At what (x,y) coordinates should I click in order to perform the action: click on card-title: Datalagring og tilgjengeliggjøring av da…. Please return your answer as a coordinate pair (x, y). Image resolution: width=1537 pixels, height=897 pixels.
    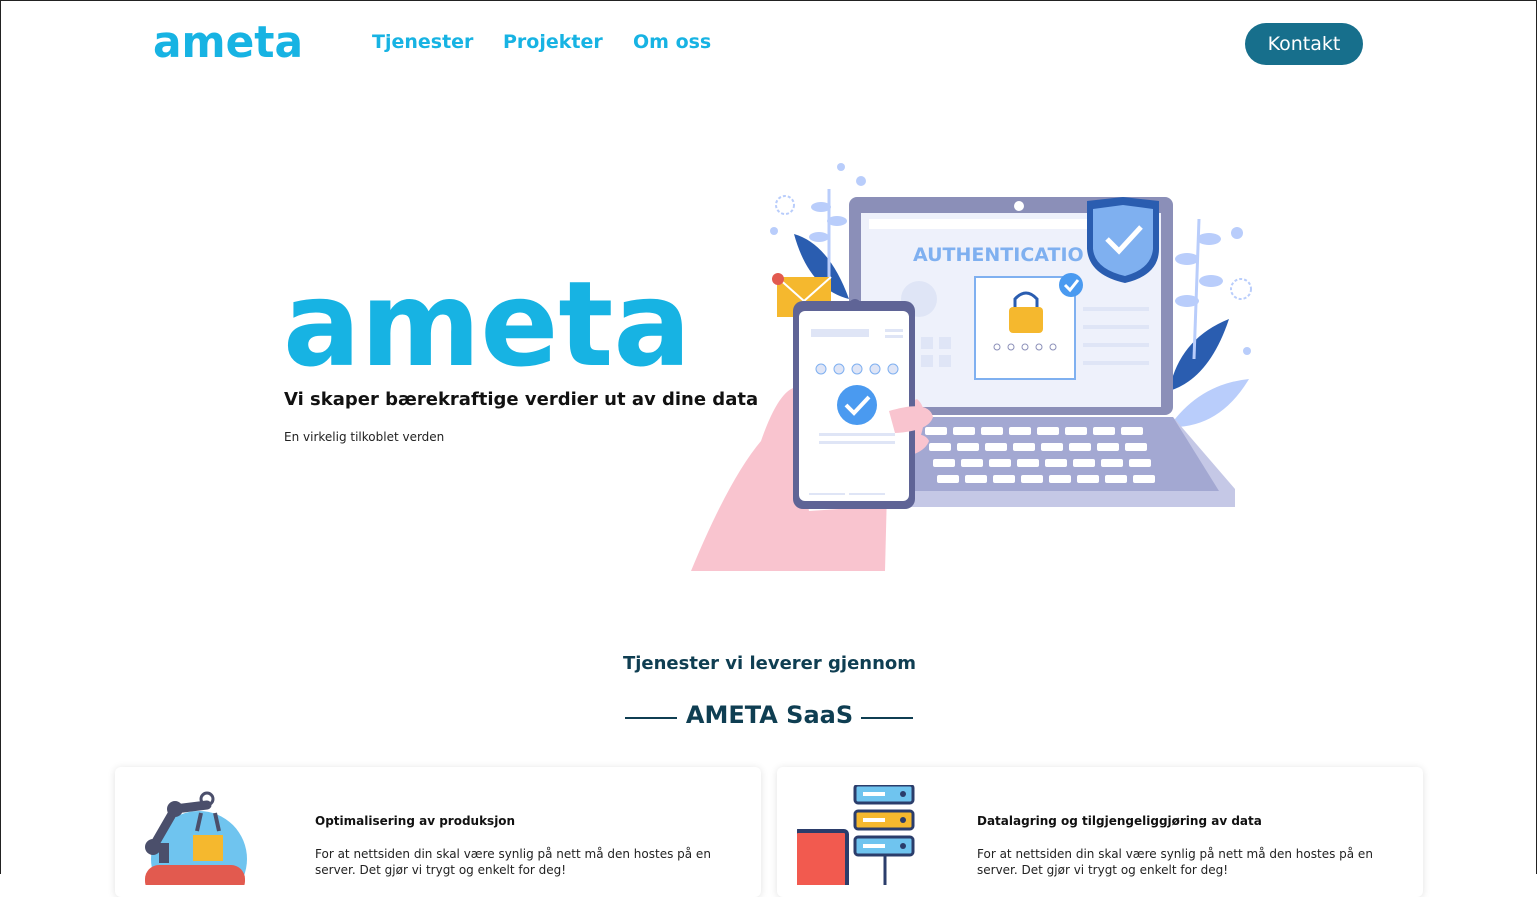
    Looking at the image, I should click on (1119, 821).